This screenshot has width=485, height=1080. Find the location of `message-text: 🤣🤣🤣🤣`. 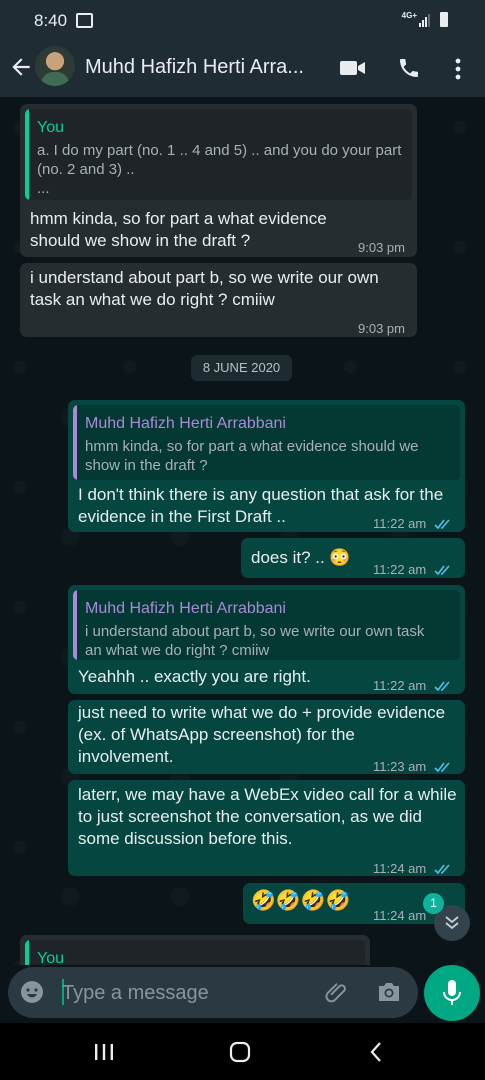

message-text: 🤣🤣🤣🤣 is located at coordinates (301, 901).